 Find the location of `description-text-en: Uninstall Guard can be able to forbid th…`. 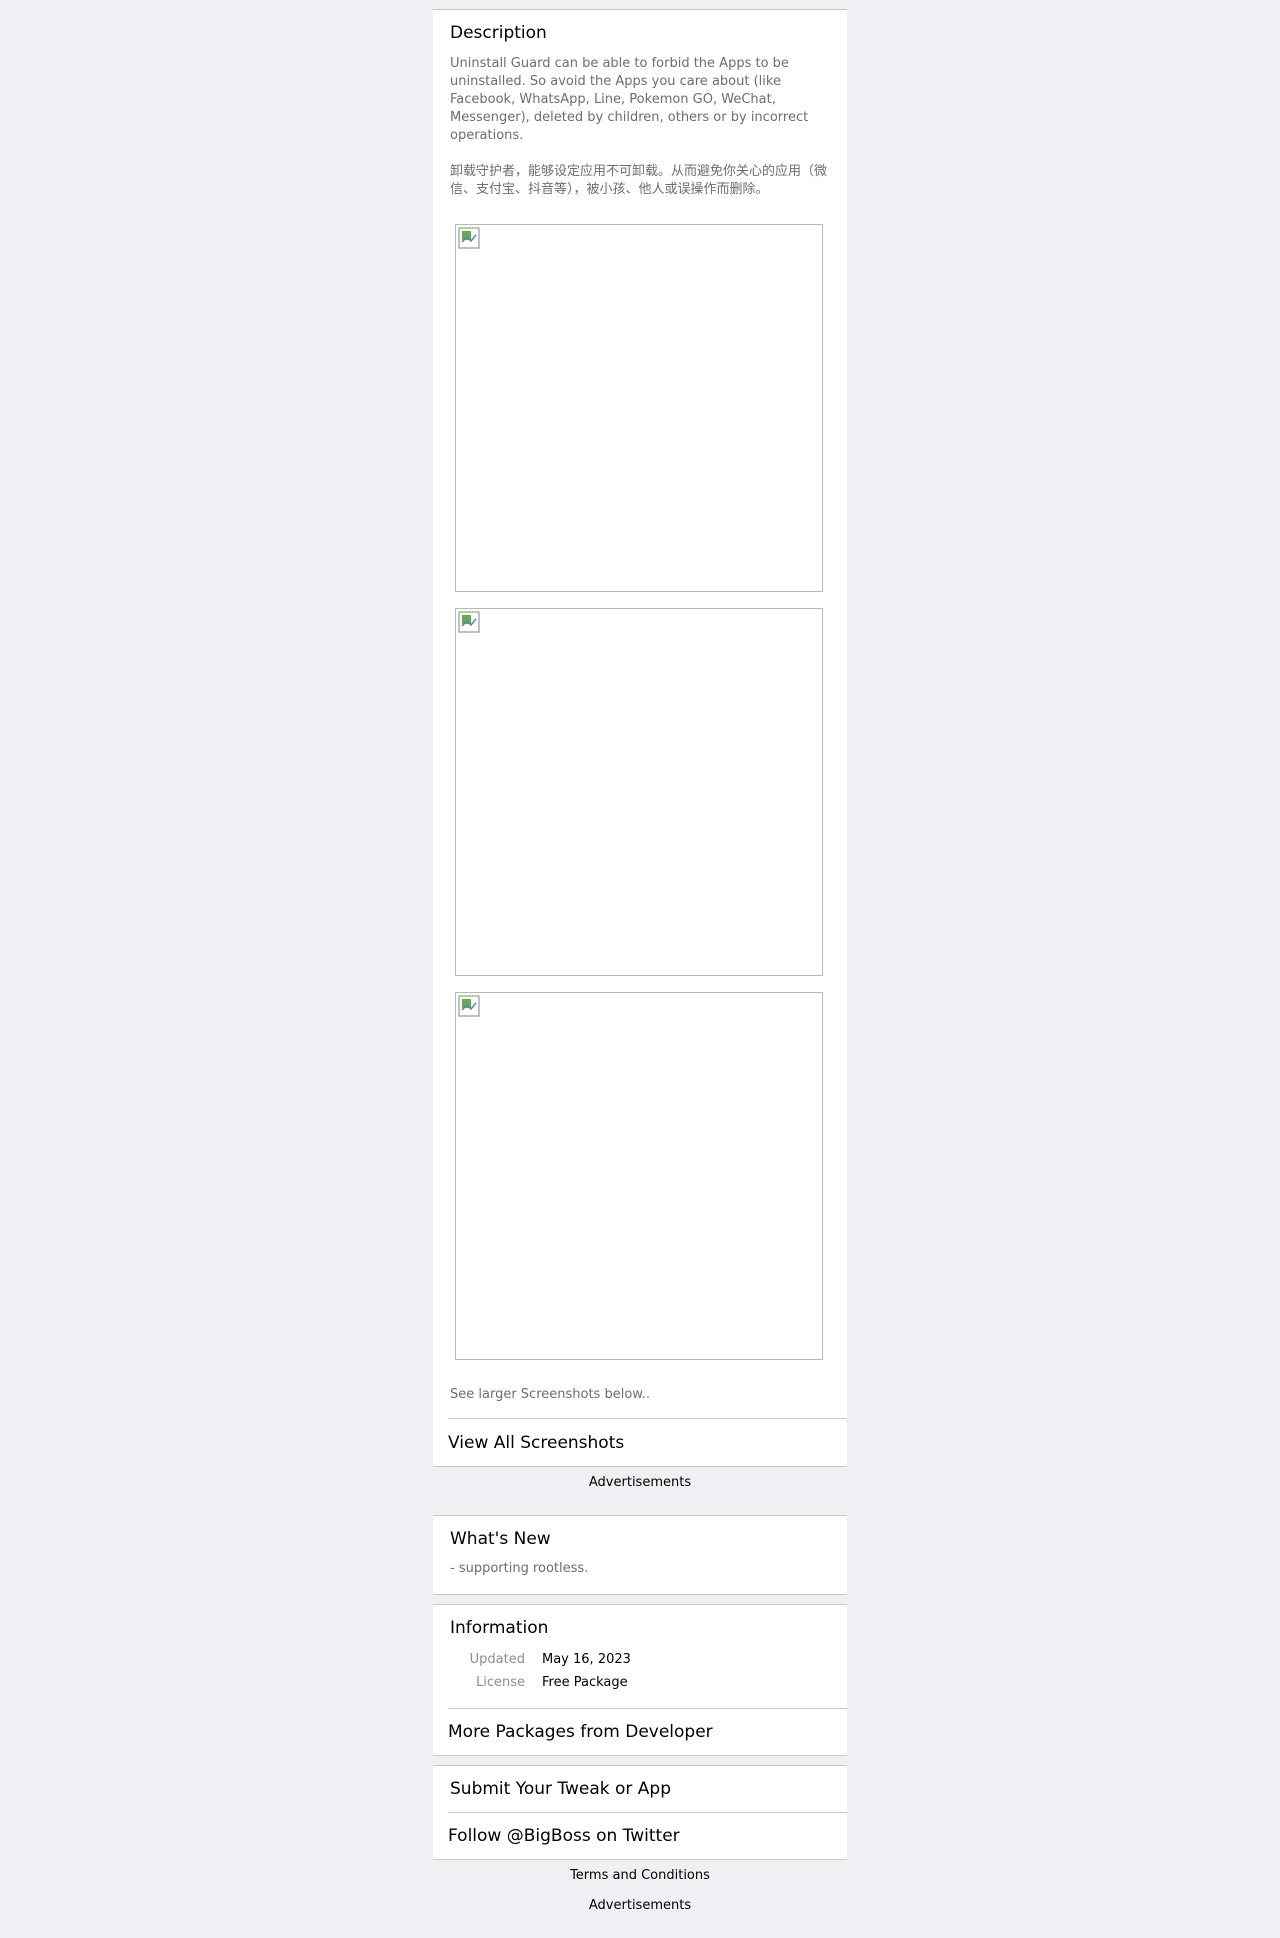

description-text-en: Uninstall Guard can be able to forbid th… is located at coordinates (629, 99).